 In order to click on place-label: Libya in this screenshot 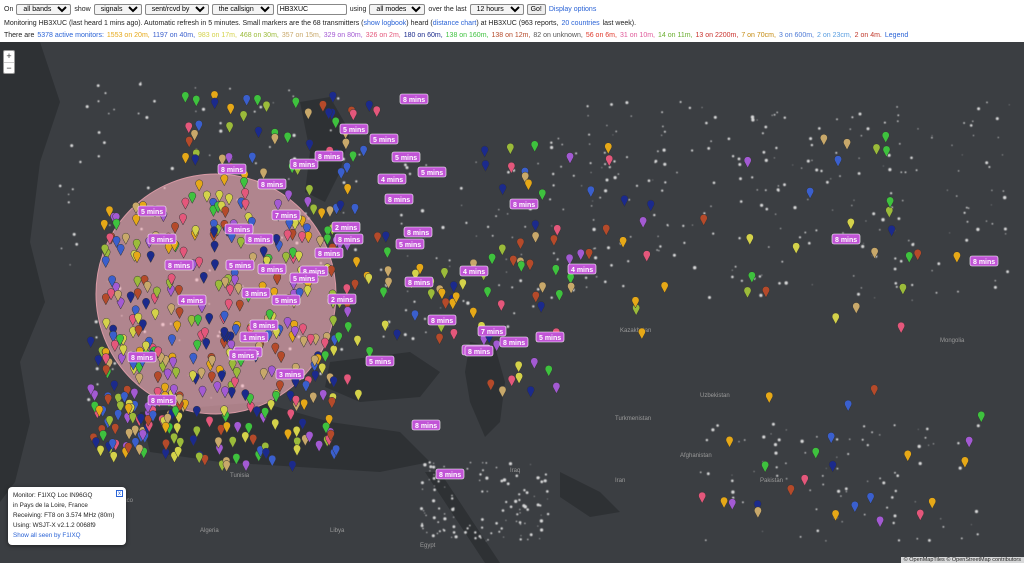, I will do `click(337, 531)`.